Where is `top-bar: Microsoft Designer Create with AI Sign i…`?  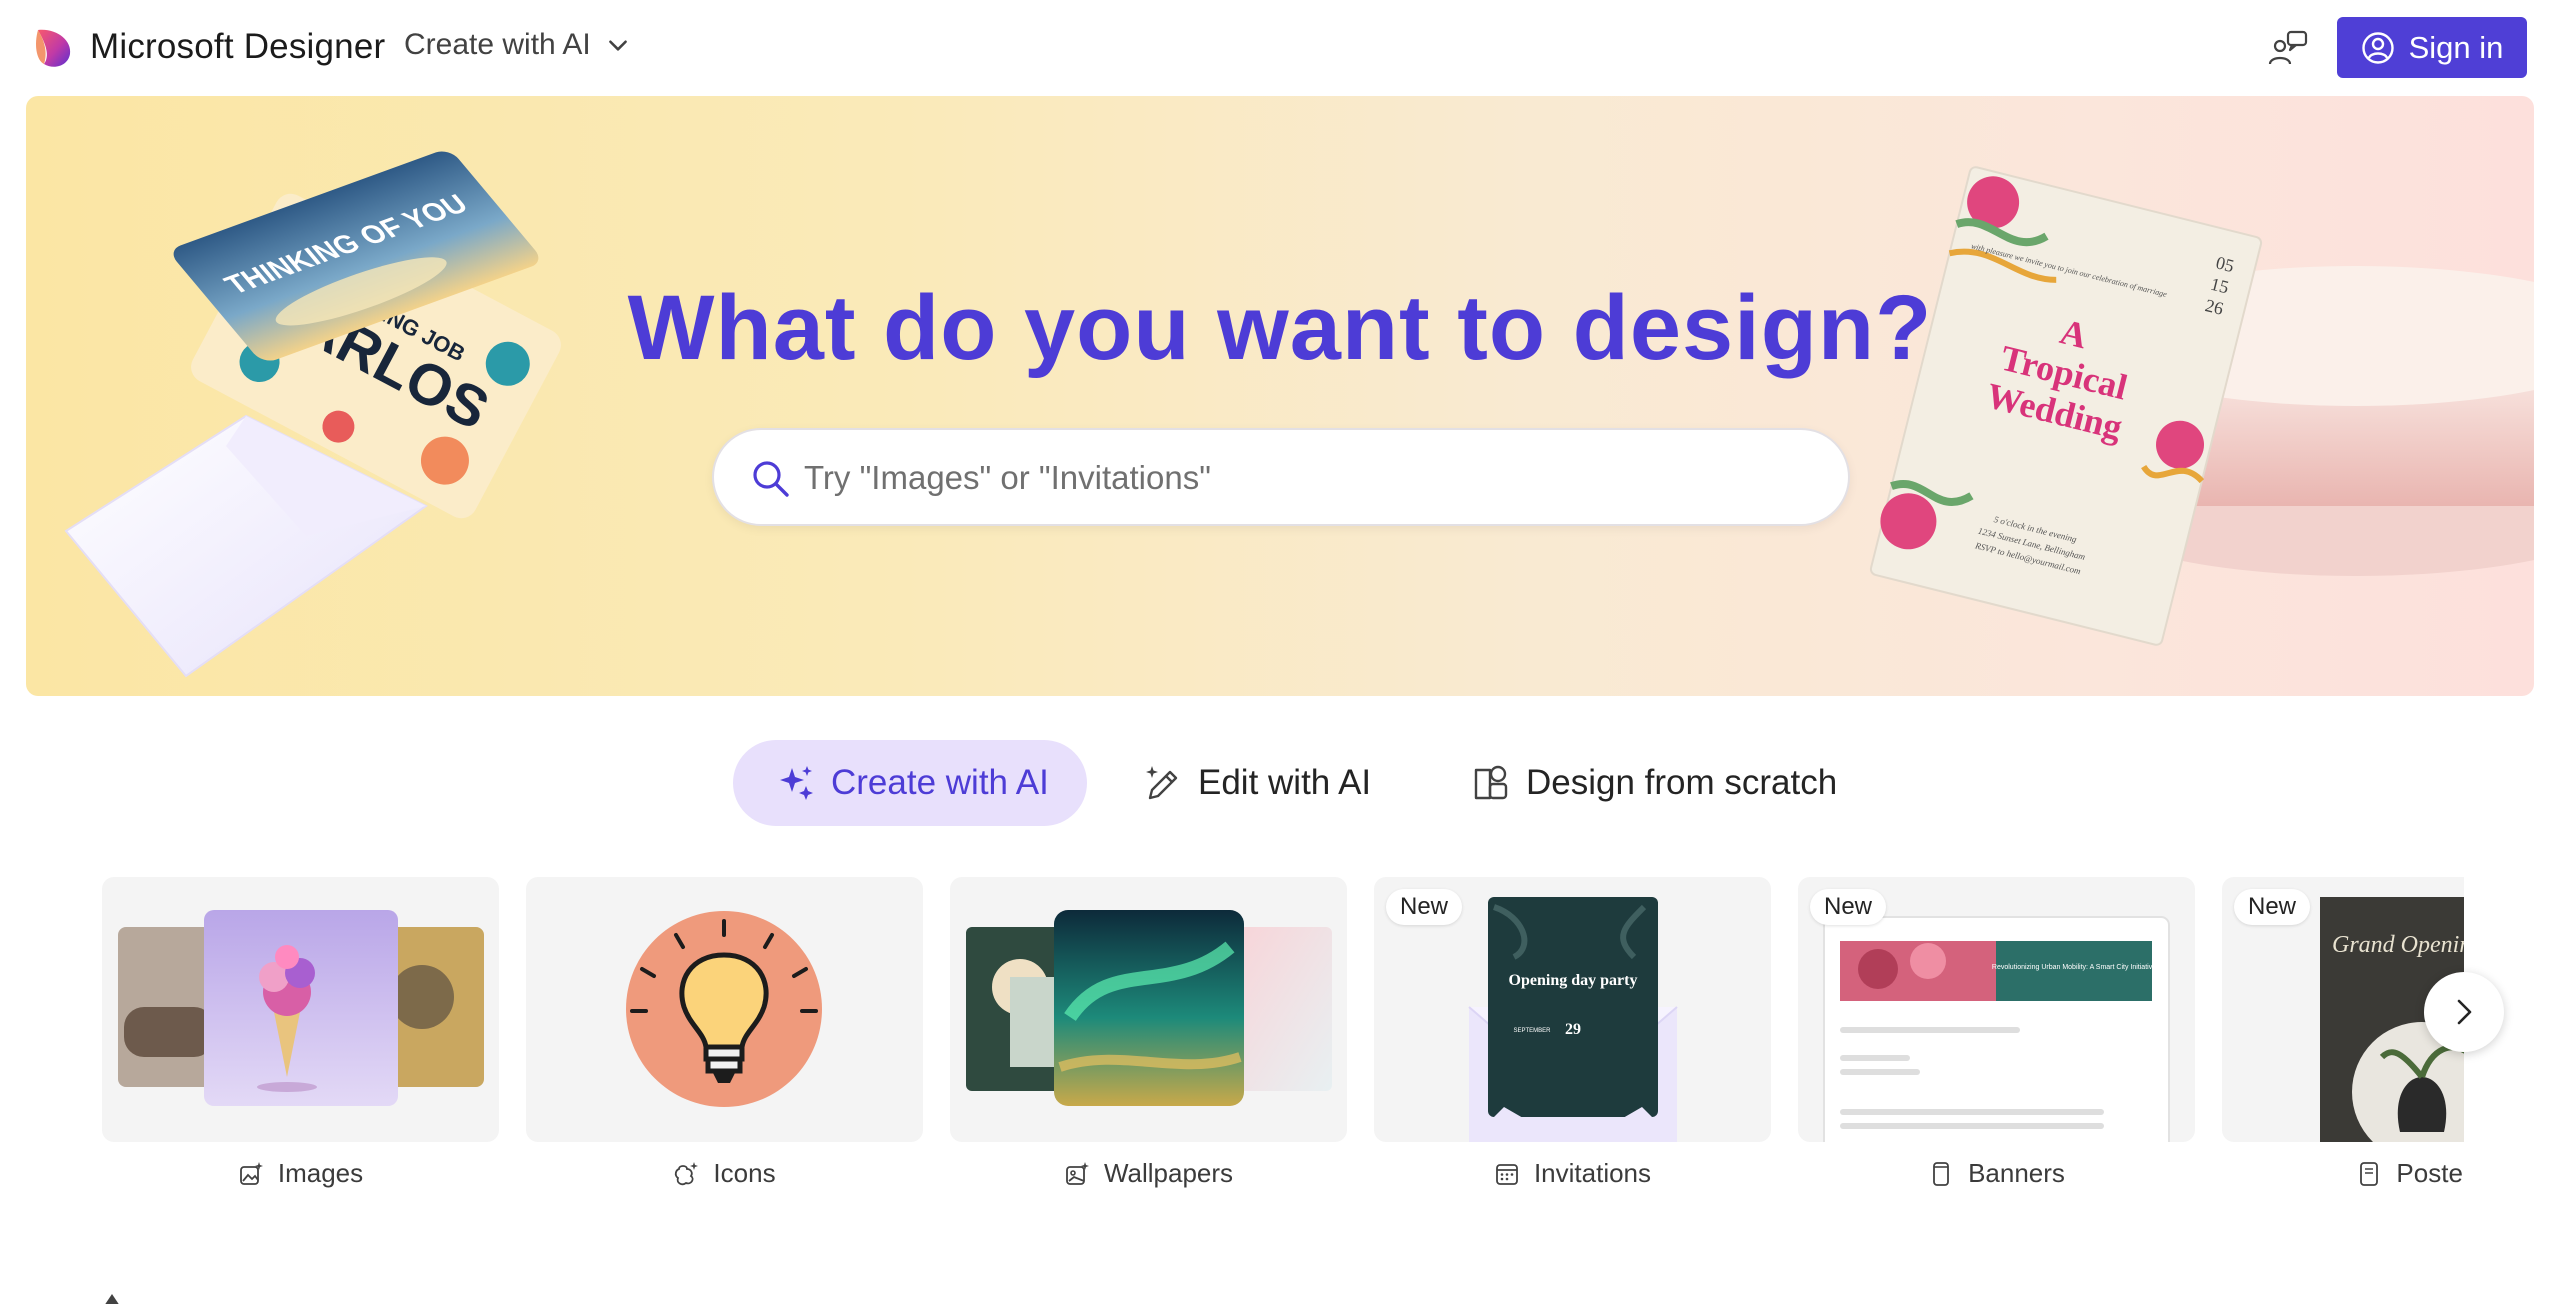 top-bar: Microsoft Designer Create with AI Sign i… is located at coordinates (1280, 48).